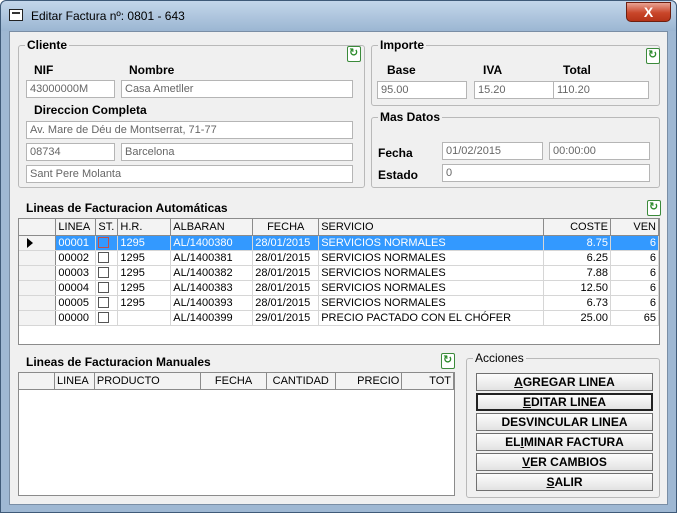  What do you see at coordinates (564, 382) in the screenshot?
I see `agregar-linea-button: AGREGAR LINEA` at bounding box center [564, 382].